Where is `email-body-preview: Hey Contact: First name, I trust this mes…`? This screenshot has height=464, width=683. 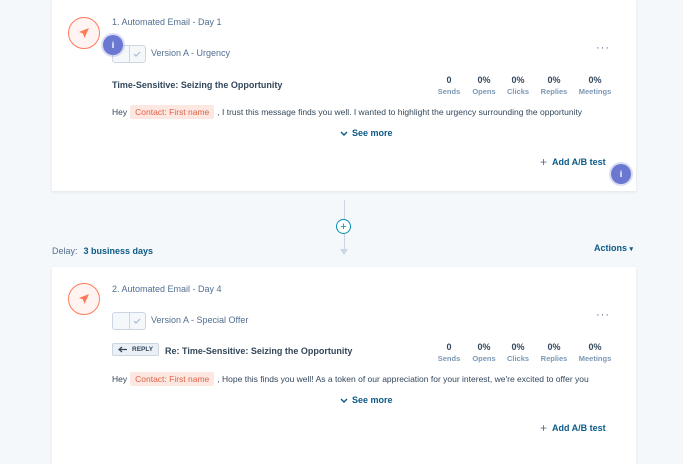
email-body-preview: Hey Contact: First name, I trust this mes… is located at coordinates (347, 112).